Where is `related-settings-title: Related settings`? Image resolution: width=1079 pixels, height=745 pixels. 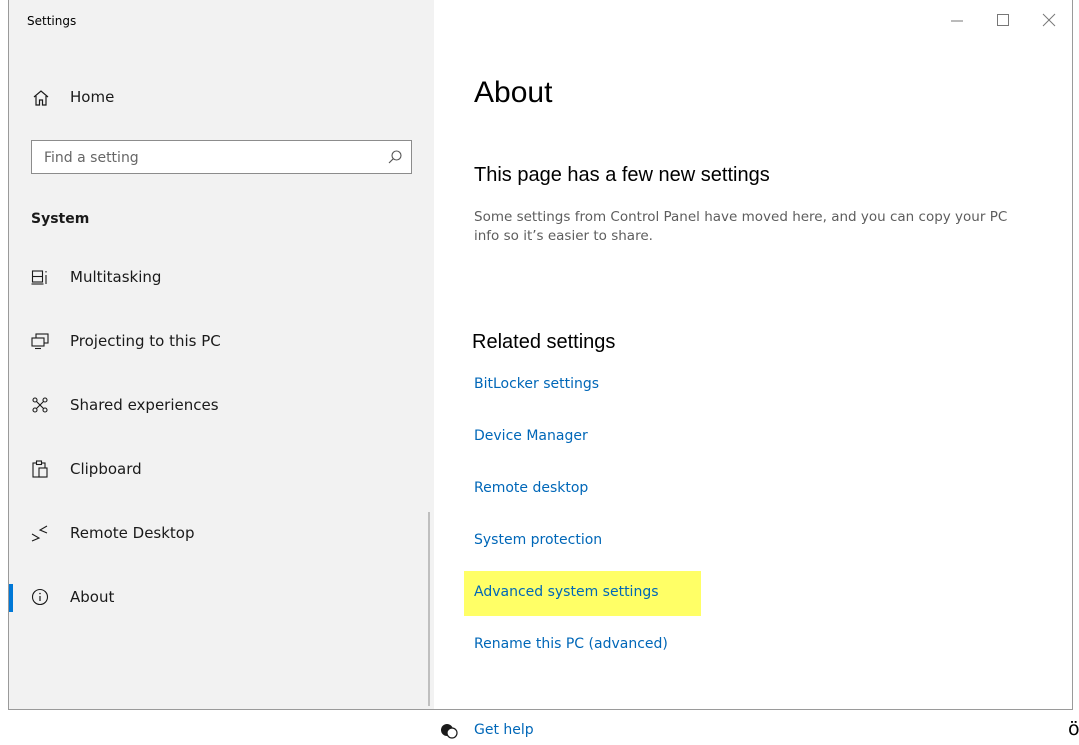
related-settings-title: Related settings is located at coordinates (544, 342).